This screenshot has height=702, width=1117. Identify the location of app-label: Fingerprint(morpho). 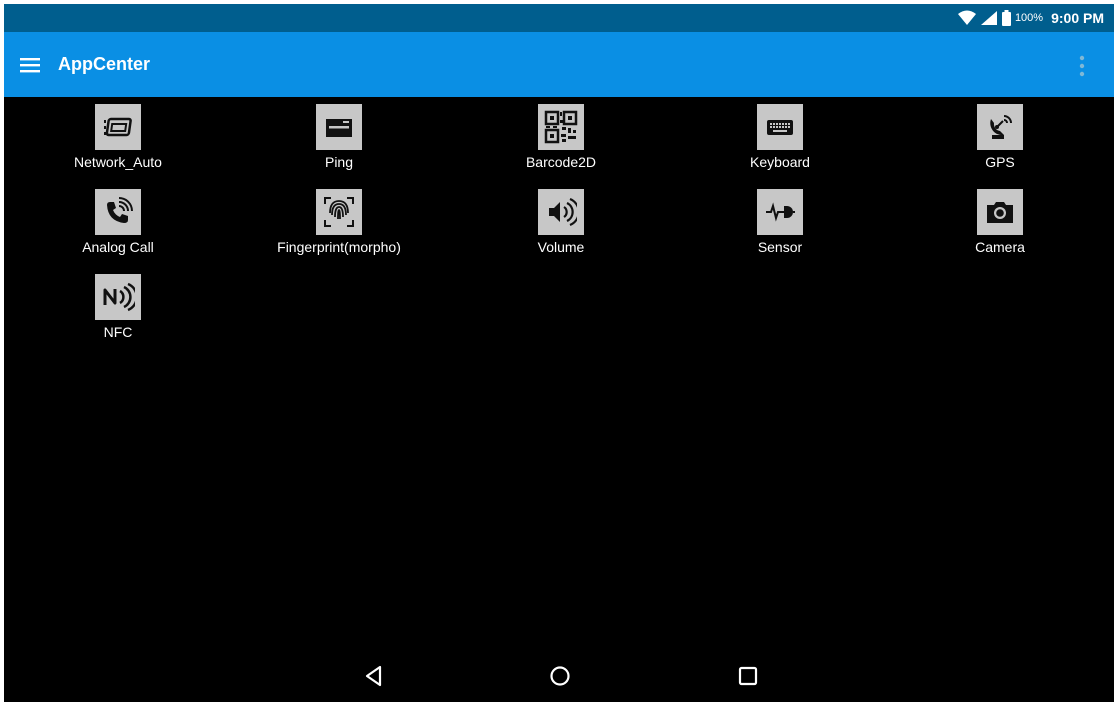
(339, 247).